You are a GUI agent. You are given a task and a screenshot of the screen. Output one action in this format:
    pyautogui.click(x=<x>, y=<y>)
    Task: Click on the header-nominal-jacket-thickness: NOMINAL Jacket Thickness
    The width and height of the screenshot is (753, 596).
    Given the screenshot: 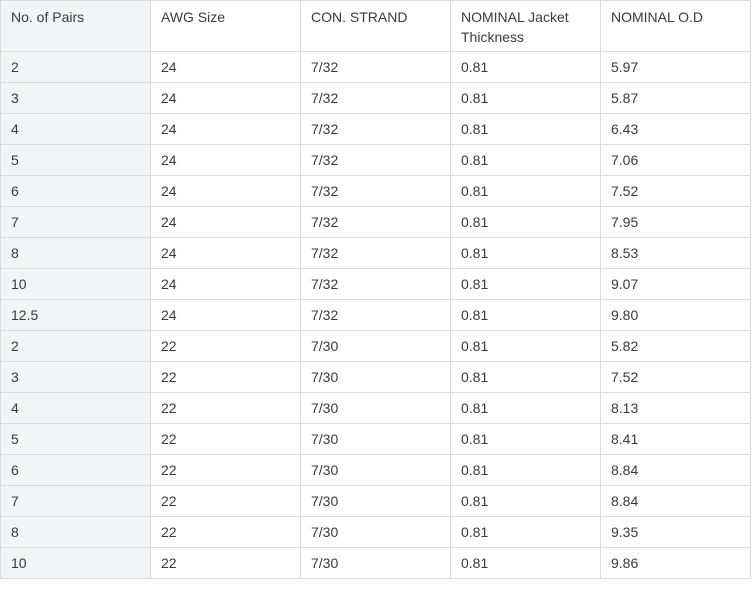 What is the action you would take?
    pyautogui.click(x=525, y=26)
    